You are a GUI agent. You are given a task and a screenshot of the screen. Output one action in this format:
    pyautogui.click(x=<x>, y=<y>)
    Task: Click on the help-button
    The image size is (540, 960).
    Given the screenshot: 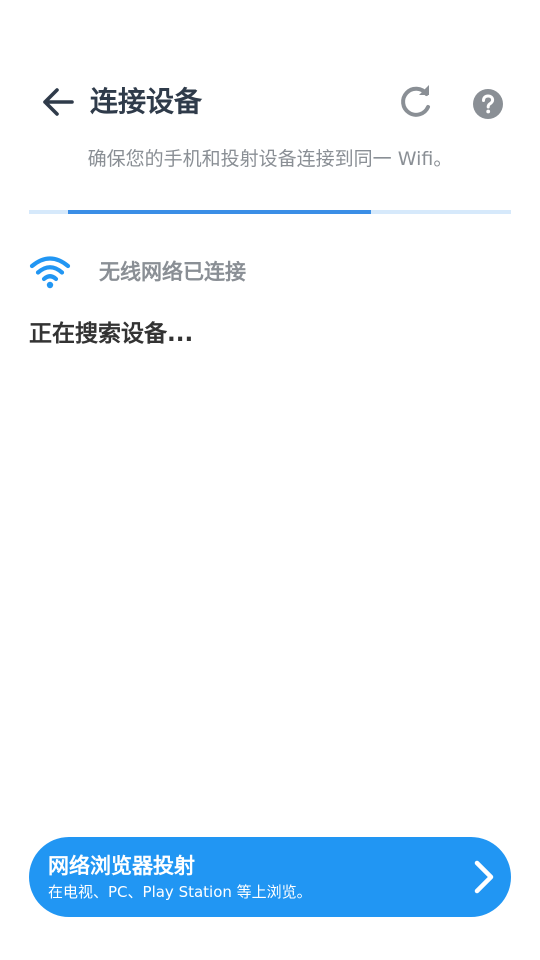 What is the action you would take?
    pyautogui.click(x=488, y=104)
    